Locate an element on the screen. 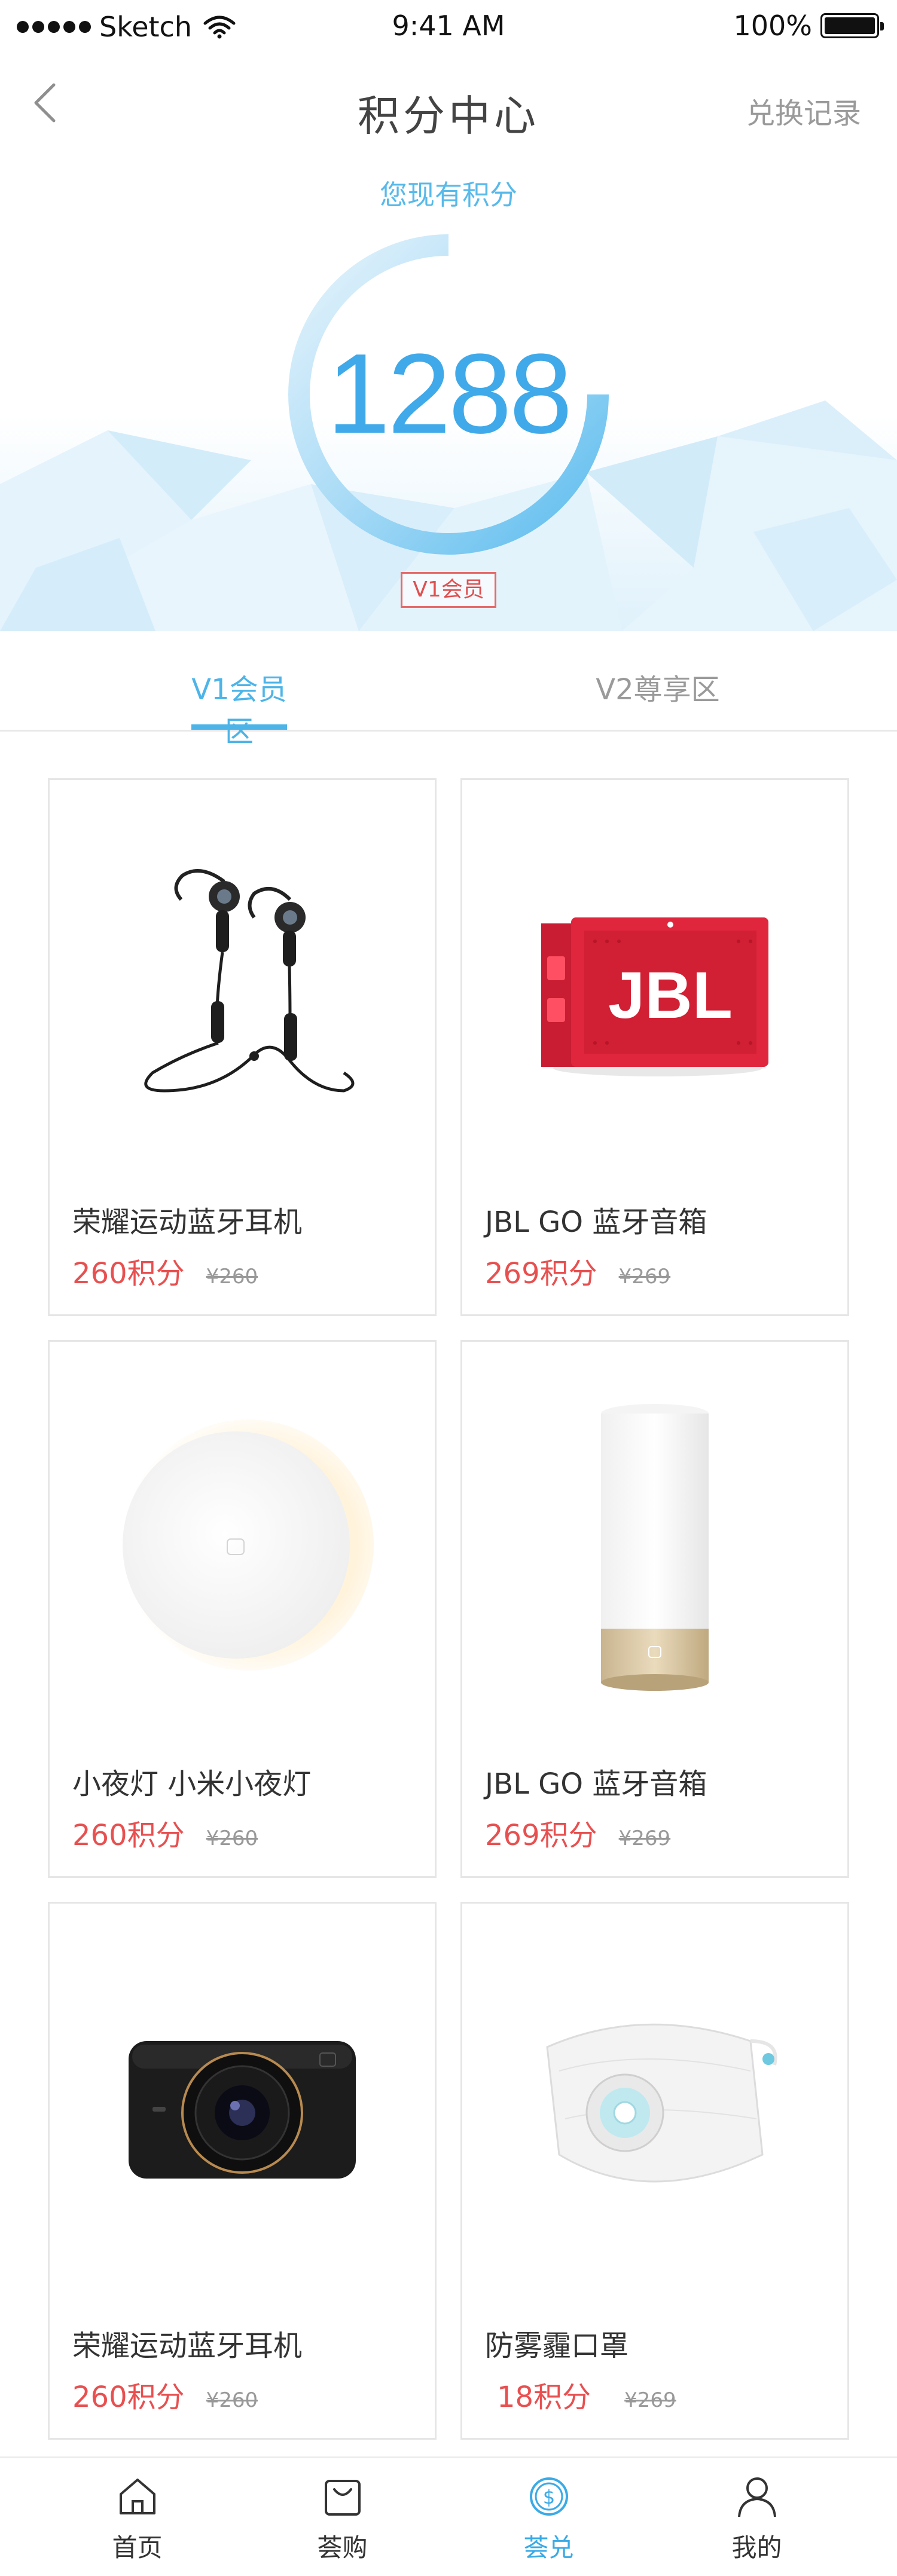  price-row: 18积分 ¥269 is located at coordinates (586, 2394).